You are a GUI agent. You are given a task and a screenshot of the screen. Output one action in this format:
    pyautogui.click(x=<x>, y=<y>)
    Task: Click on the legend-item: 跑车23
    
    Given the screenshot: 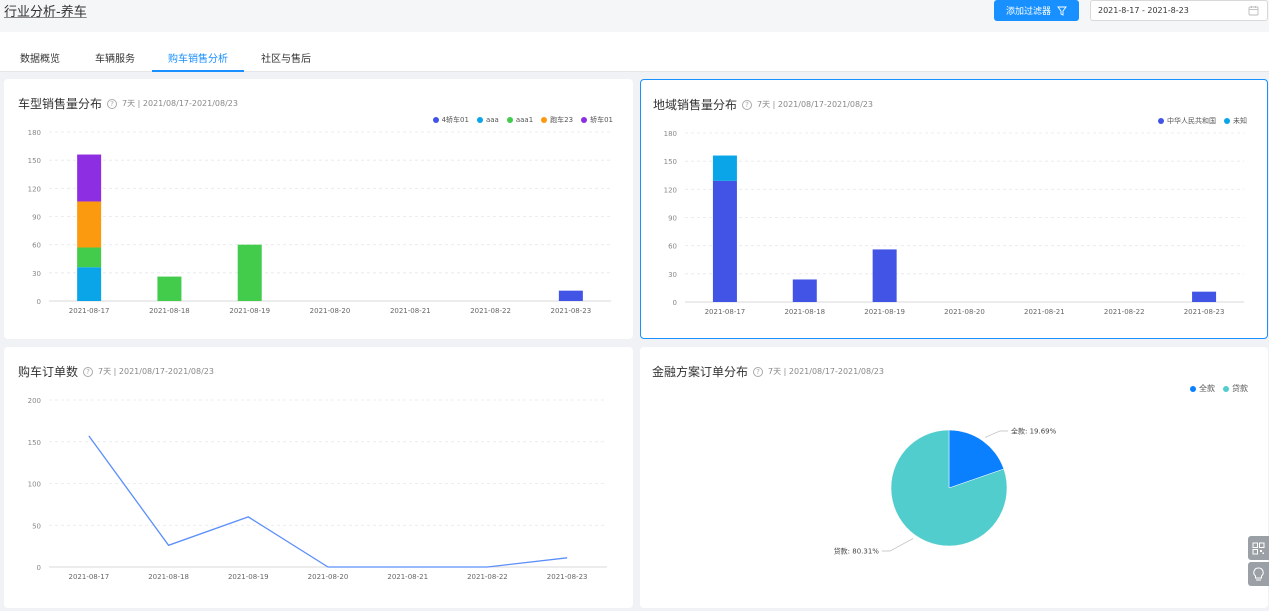 What is the action you would take?
    pyautogui.click(x=557, y=120)
    